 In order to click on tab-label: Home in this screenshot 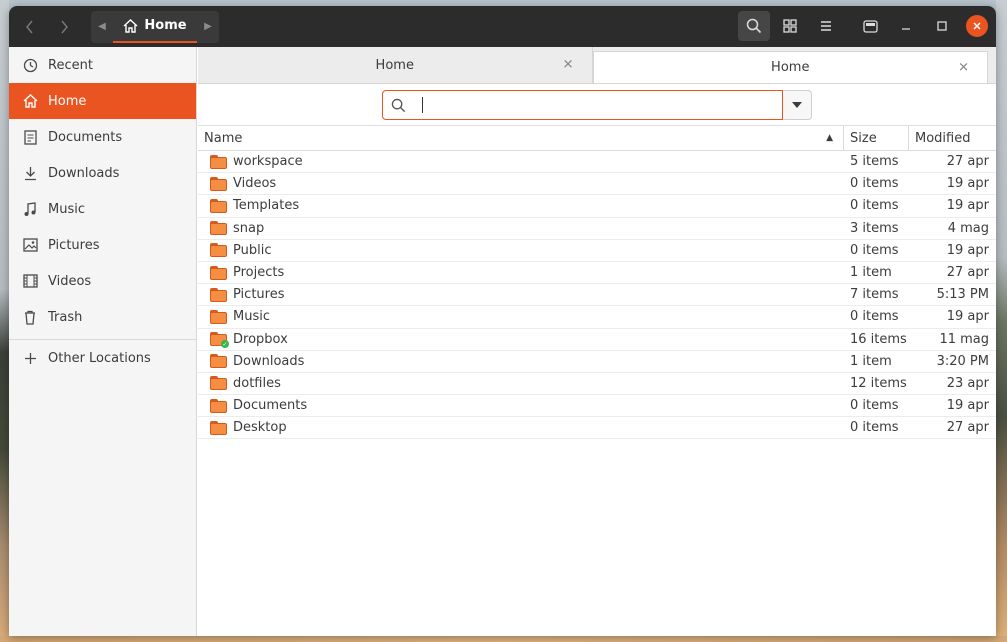, I will do `click(790, 67)`.